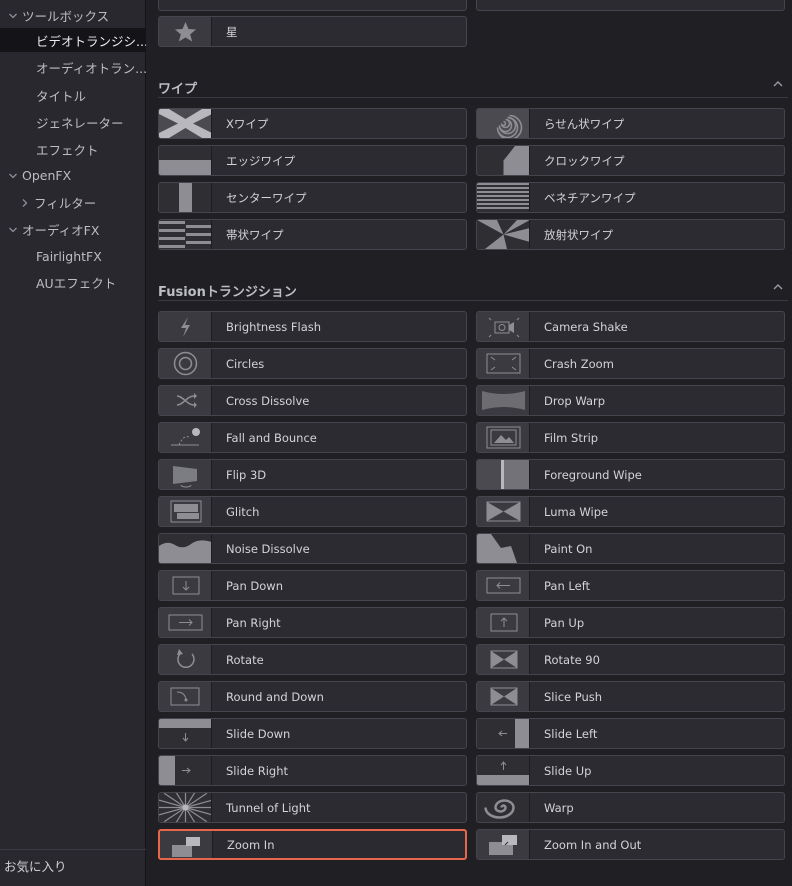 The width and height of the screenshot is (792, 886). I want to click on transition-tile: Rotate, so click(312, 659).